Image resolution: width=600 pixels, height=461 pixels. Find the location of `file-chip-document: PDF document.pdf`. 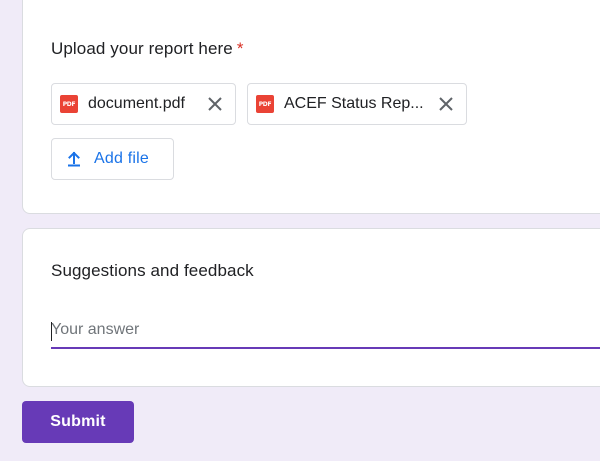

file-chip-document: PDF document.pdf is located at coordinates (143, 104).